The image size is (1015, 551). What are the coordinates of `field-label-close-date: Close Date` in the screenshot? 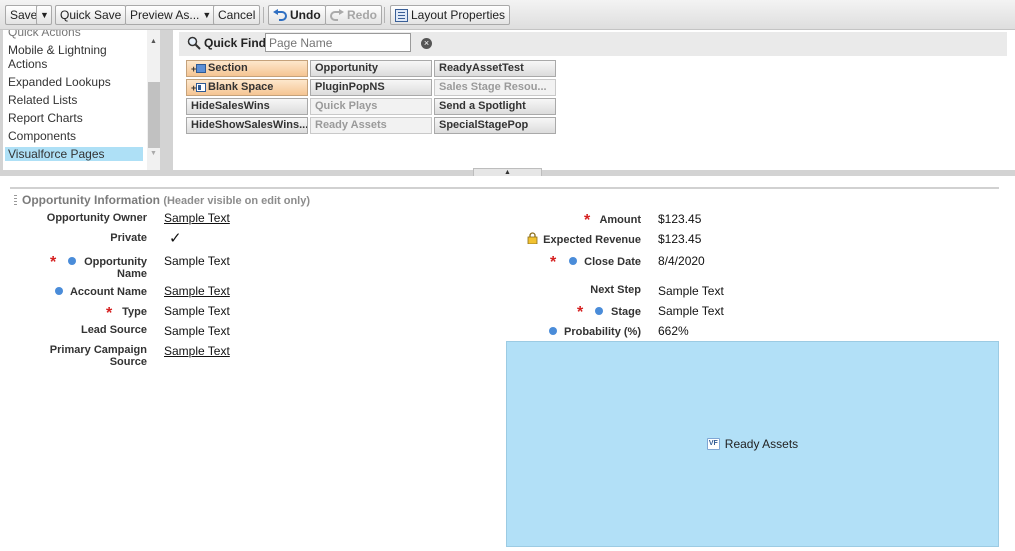 It's located at (611, 262).